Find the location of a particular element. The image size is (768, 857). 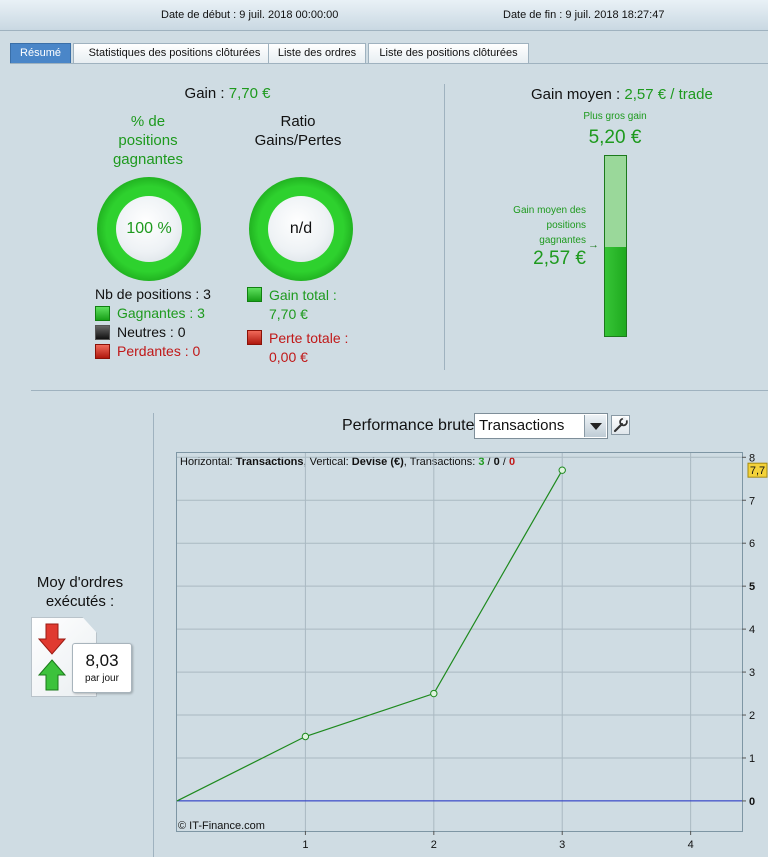

y-tick-label: 4 is located at coordinates (752, 630).